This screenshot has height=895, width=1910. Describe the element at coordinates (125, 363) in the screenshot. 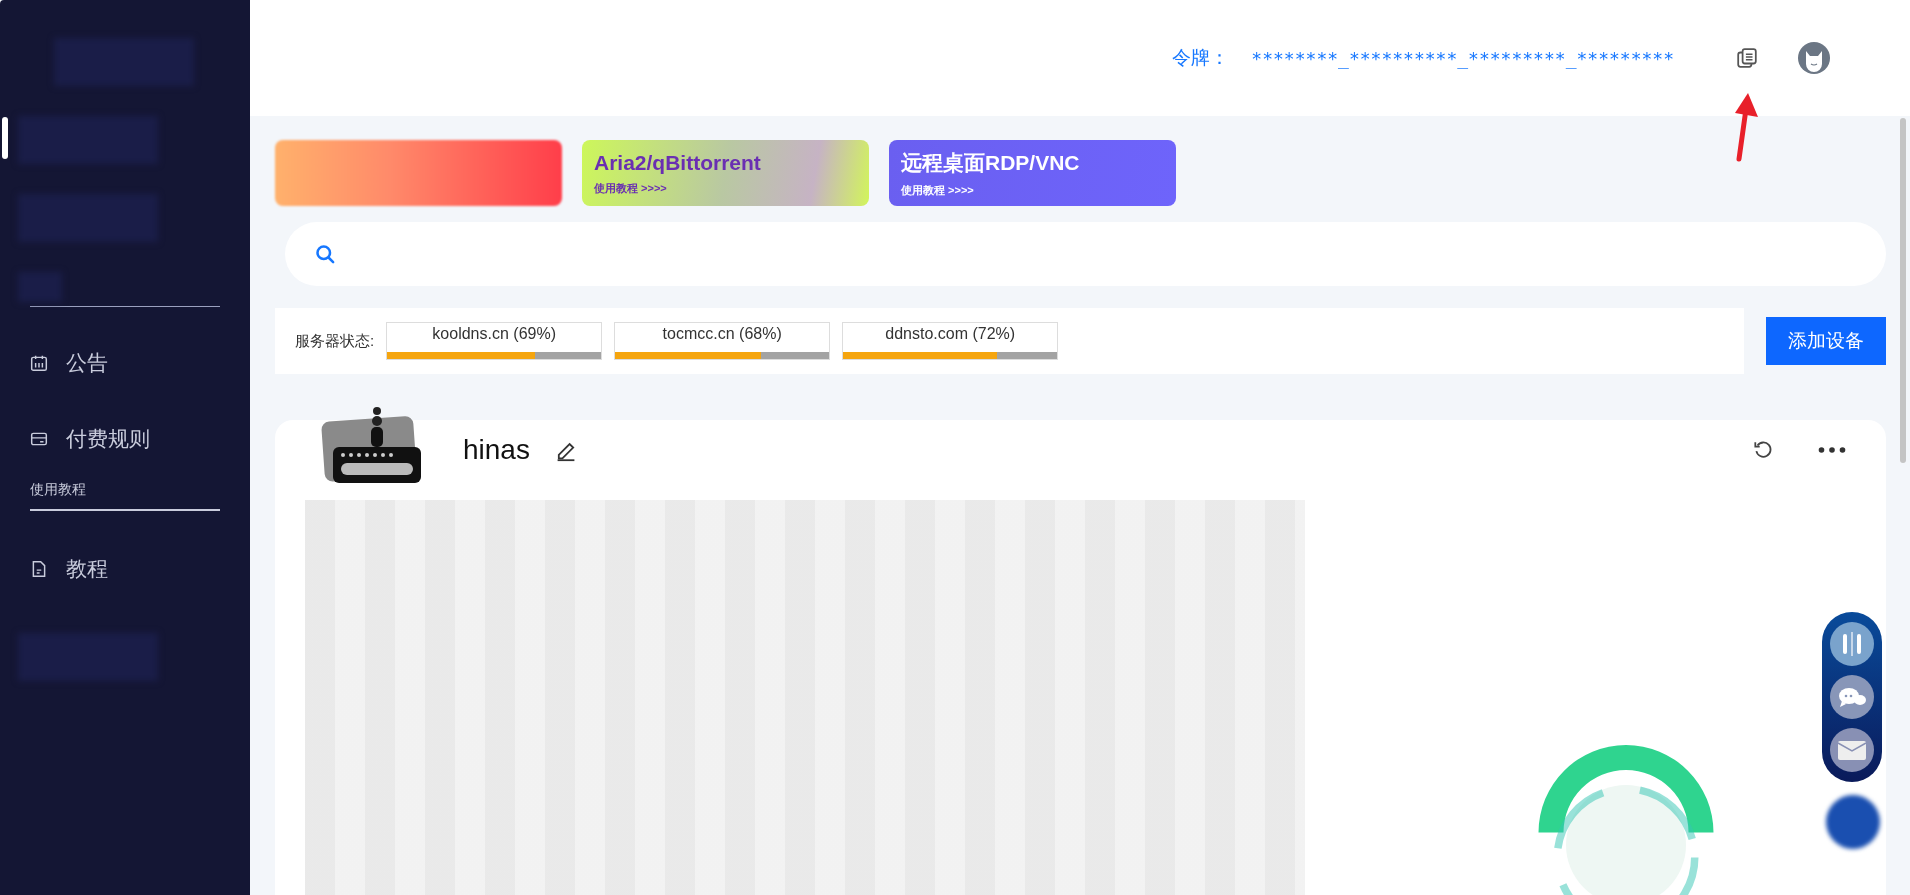

I see `sidebar-item: 公告` at that location.